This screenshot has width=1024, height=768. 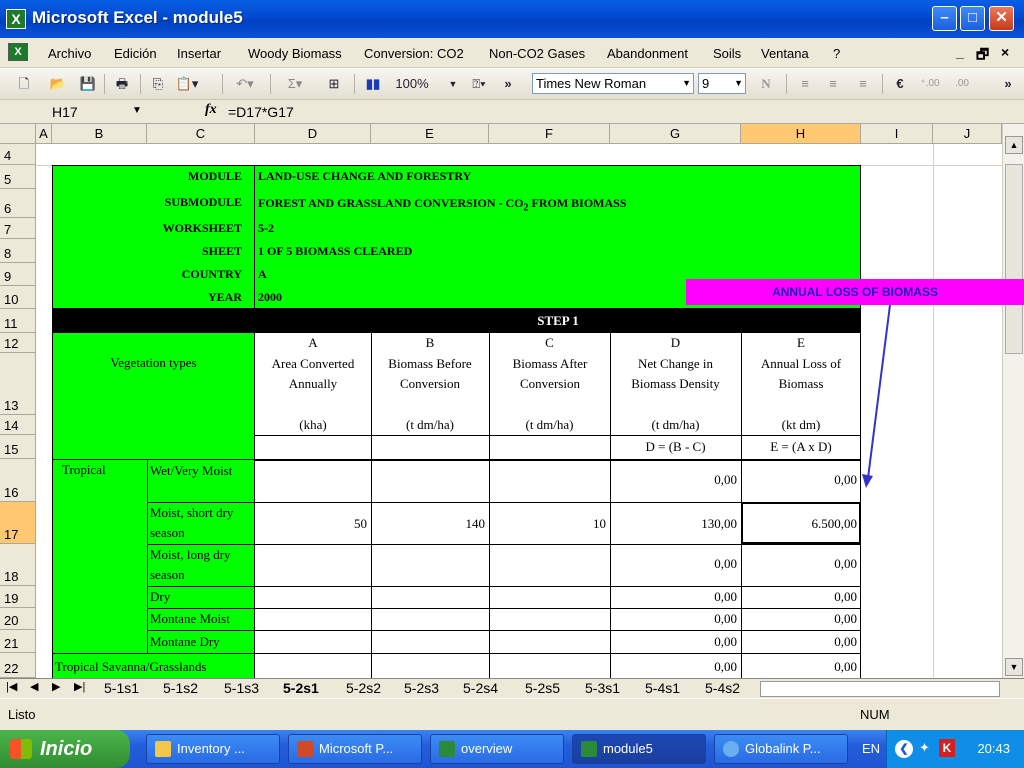 What do you see at coordinates (334, 84) in the screenshot?
I see `function-icon: ⊞` at bounding box center [334, 84].